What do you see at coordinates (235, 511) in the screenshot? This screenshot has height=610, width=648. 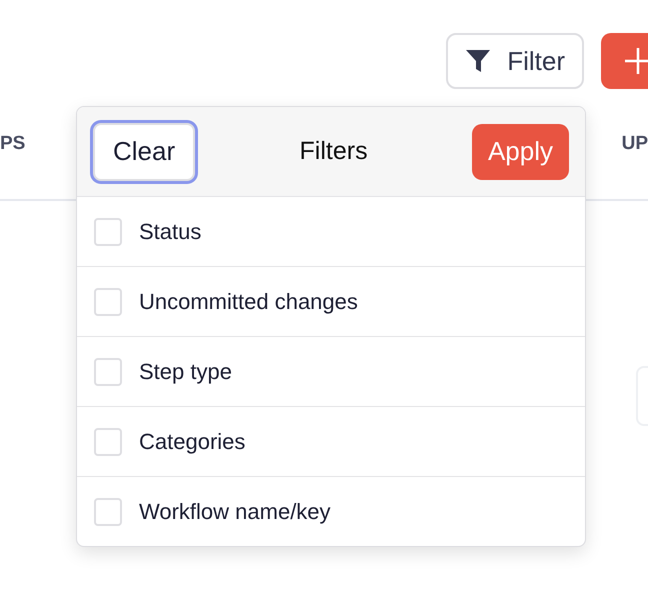 I see `option-label: Workflow name/key` at bounding box center [235, 511].